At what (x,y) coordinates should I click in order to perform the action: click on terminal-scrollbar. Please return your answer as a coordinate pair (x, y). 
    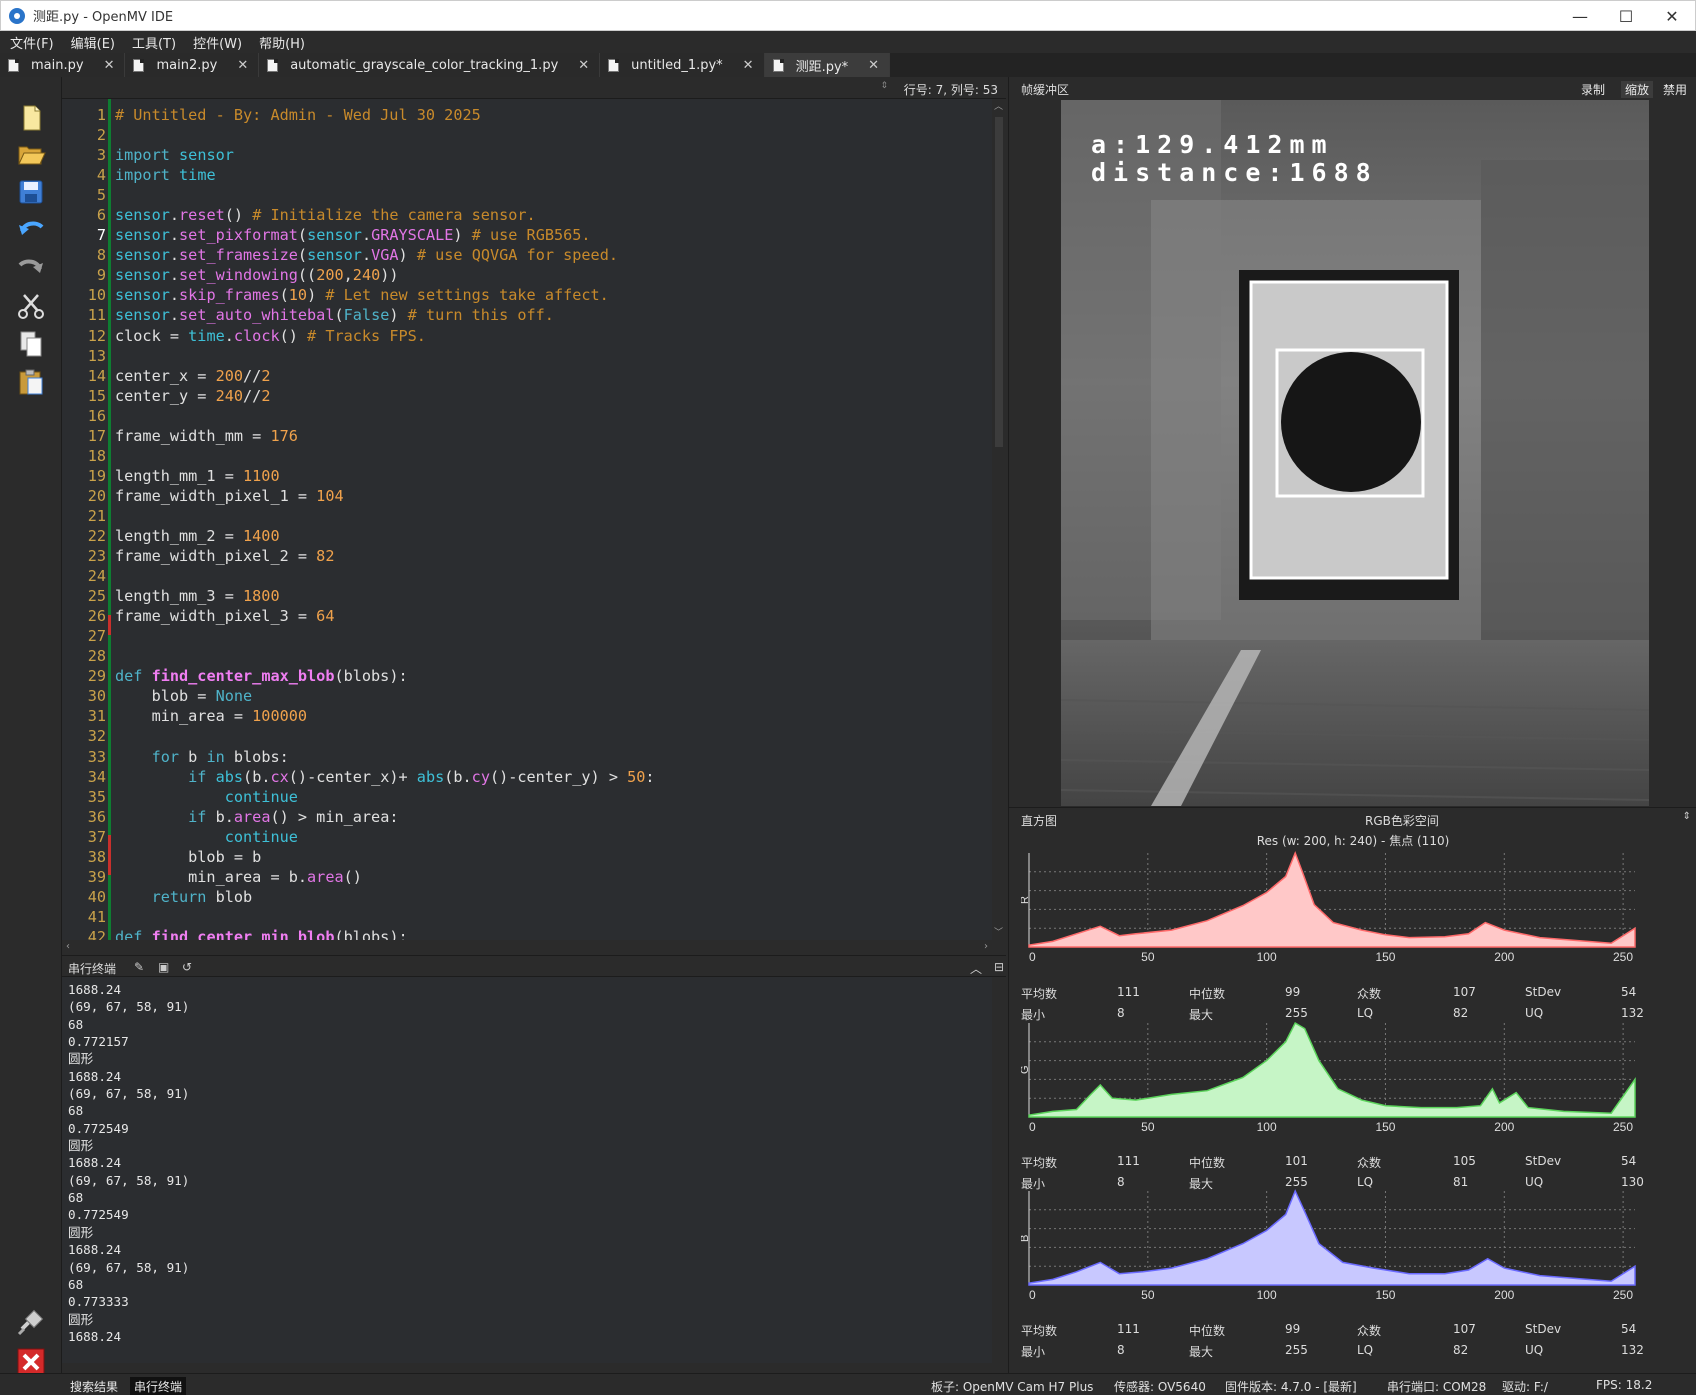
    Looking at the image, I should click on (999, 1170).